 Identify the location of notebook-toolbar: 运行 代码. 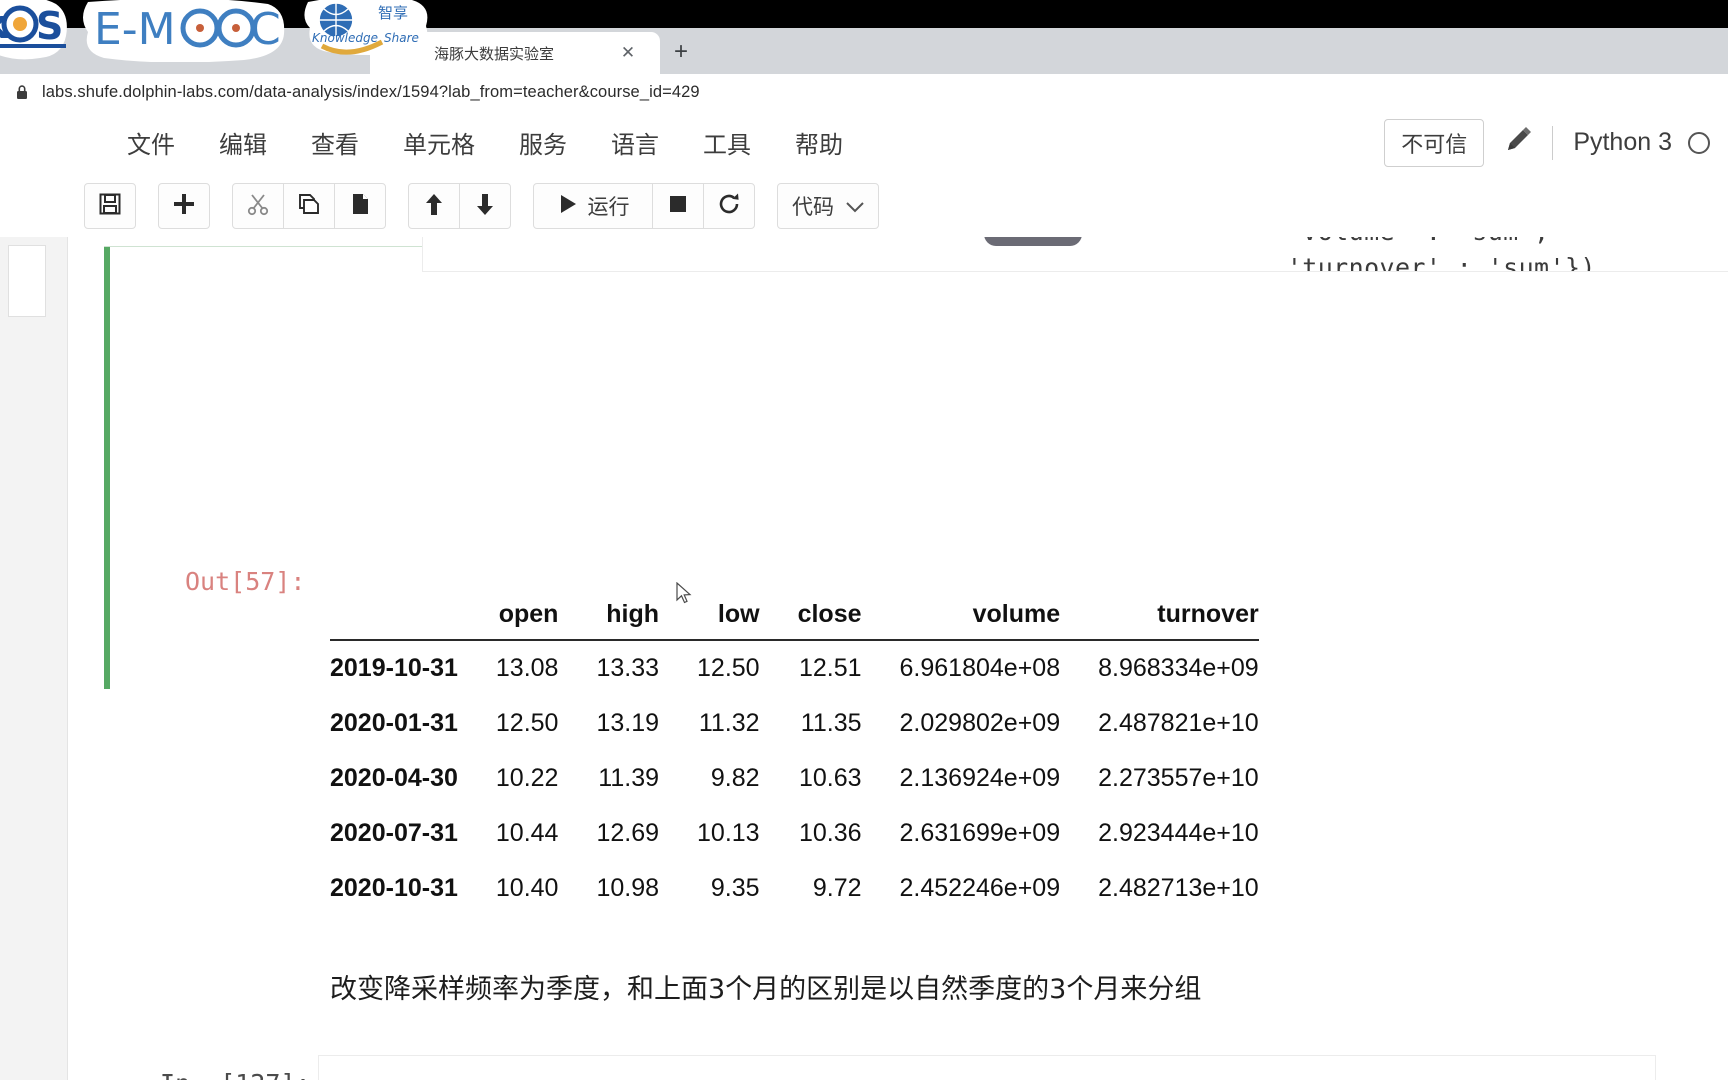
(864, 206).